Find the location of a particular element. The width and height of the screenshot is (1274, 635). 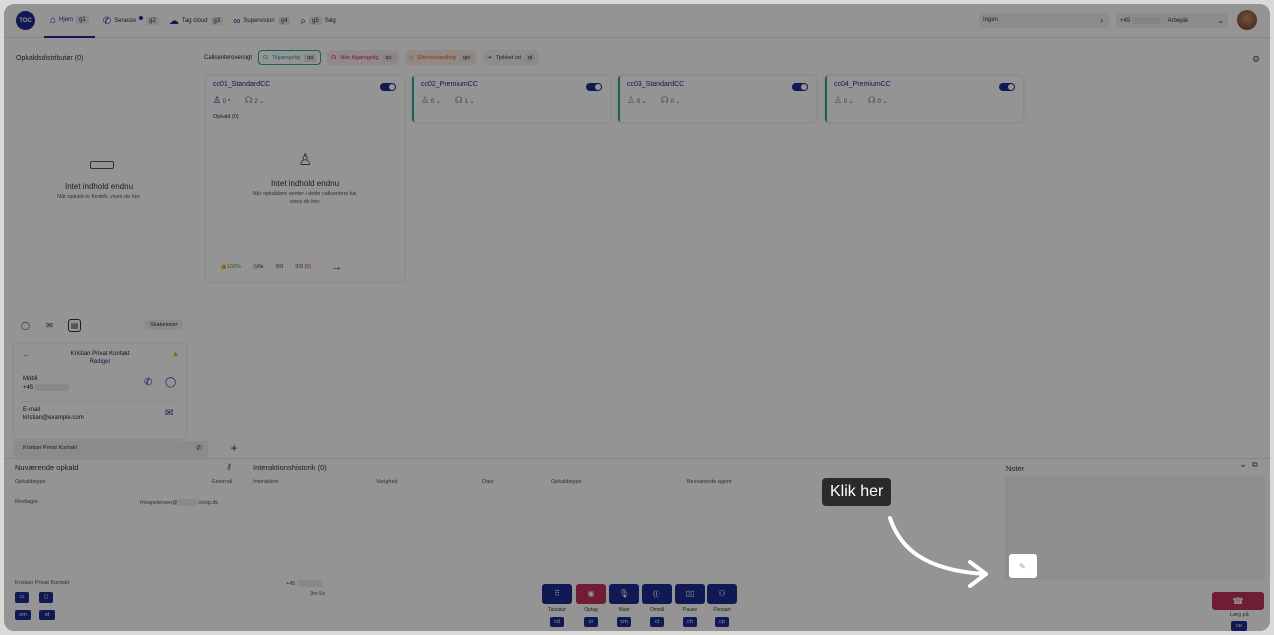

guide-arrow-icon is located at coordinates (938, 552).